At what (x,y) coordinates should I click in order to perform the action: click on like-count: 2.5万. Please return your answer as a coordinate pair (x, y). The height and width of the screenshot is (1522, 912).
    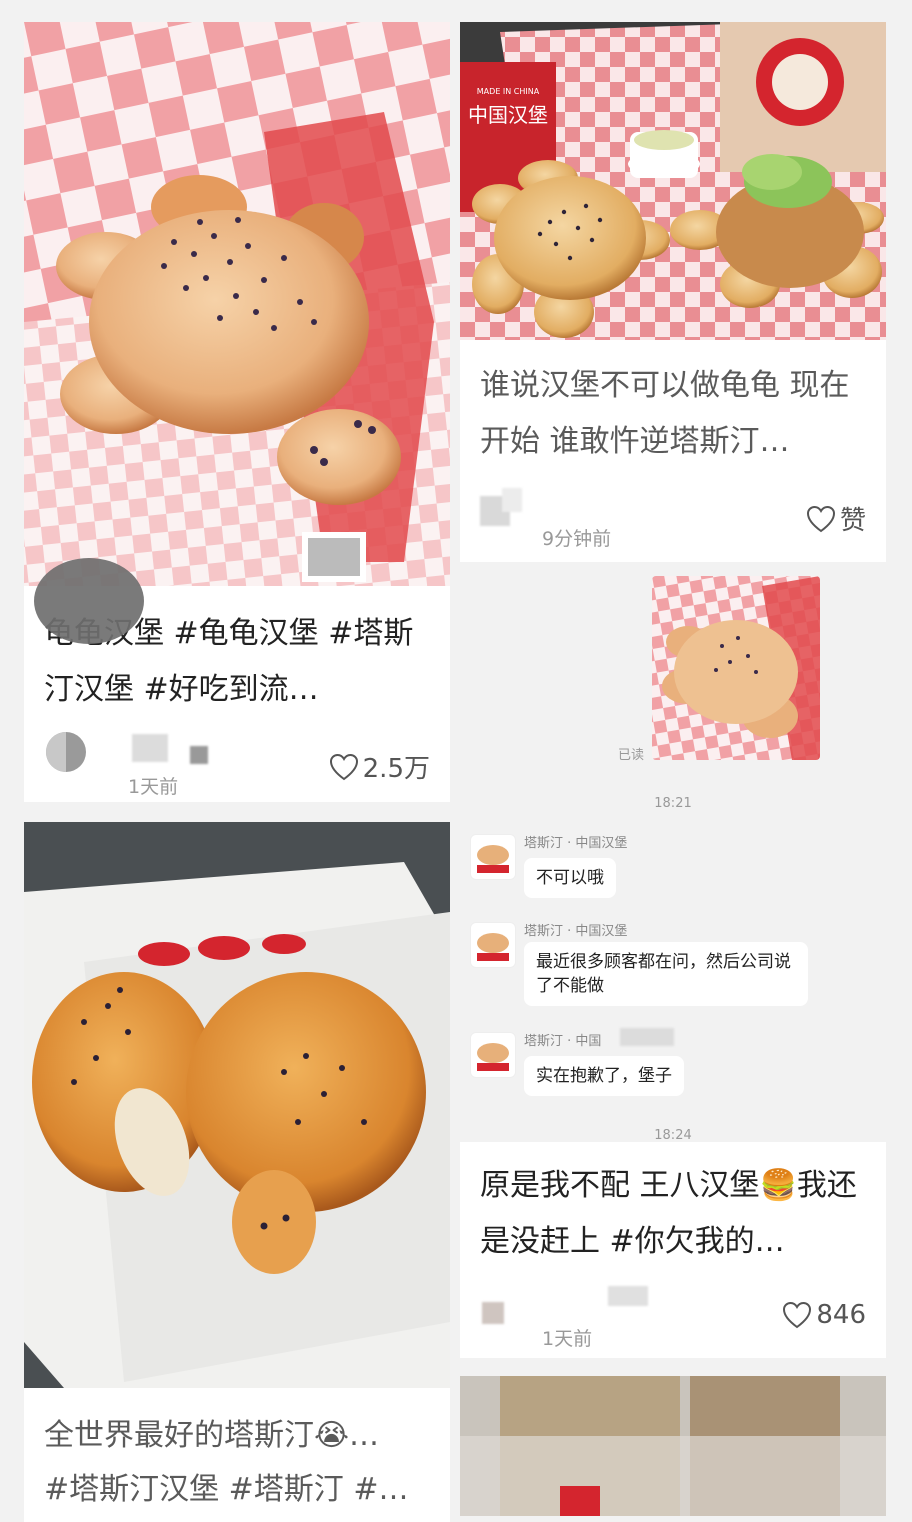
    Looking at the image, I should click on (396, 769).